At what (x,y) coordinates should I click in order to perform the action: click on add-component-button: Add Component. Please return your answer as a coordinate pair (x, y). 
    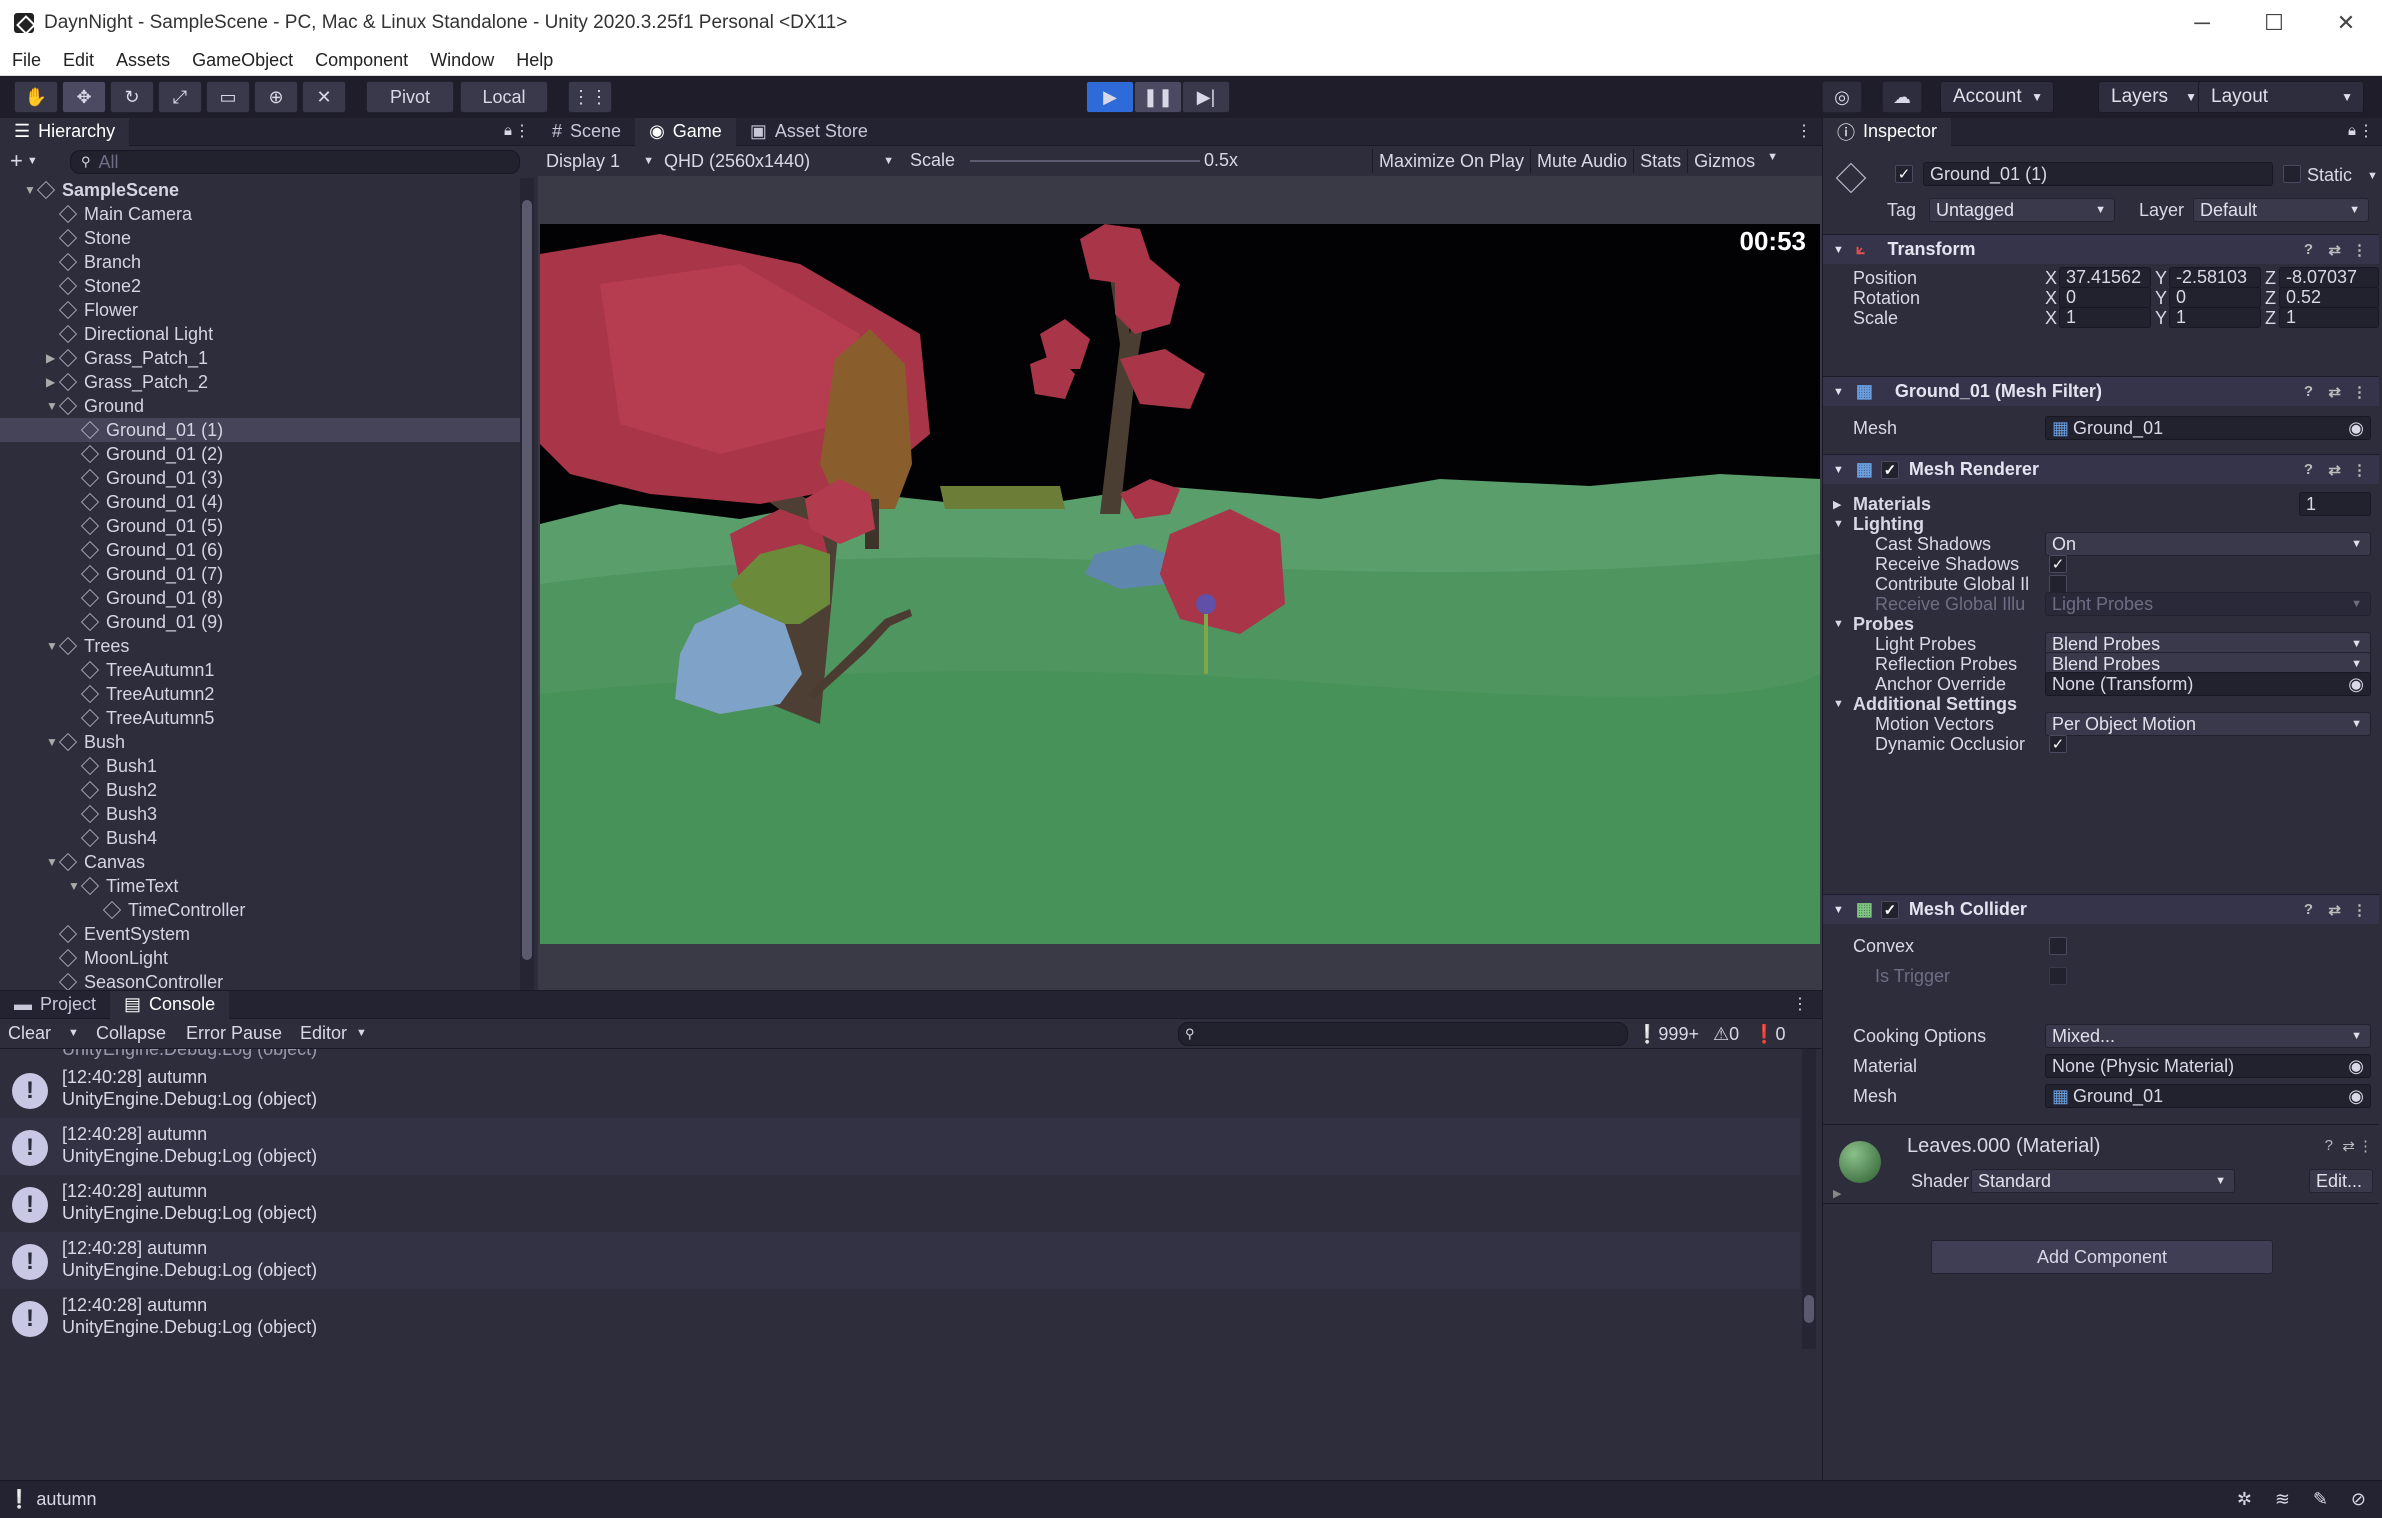
    Looking at the image, I should click on (2102, 1257).